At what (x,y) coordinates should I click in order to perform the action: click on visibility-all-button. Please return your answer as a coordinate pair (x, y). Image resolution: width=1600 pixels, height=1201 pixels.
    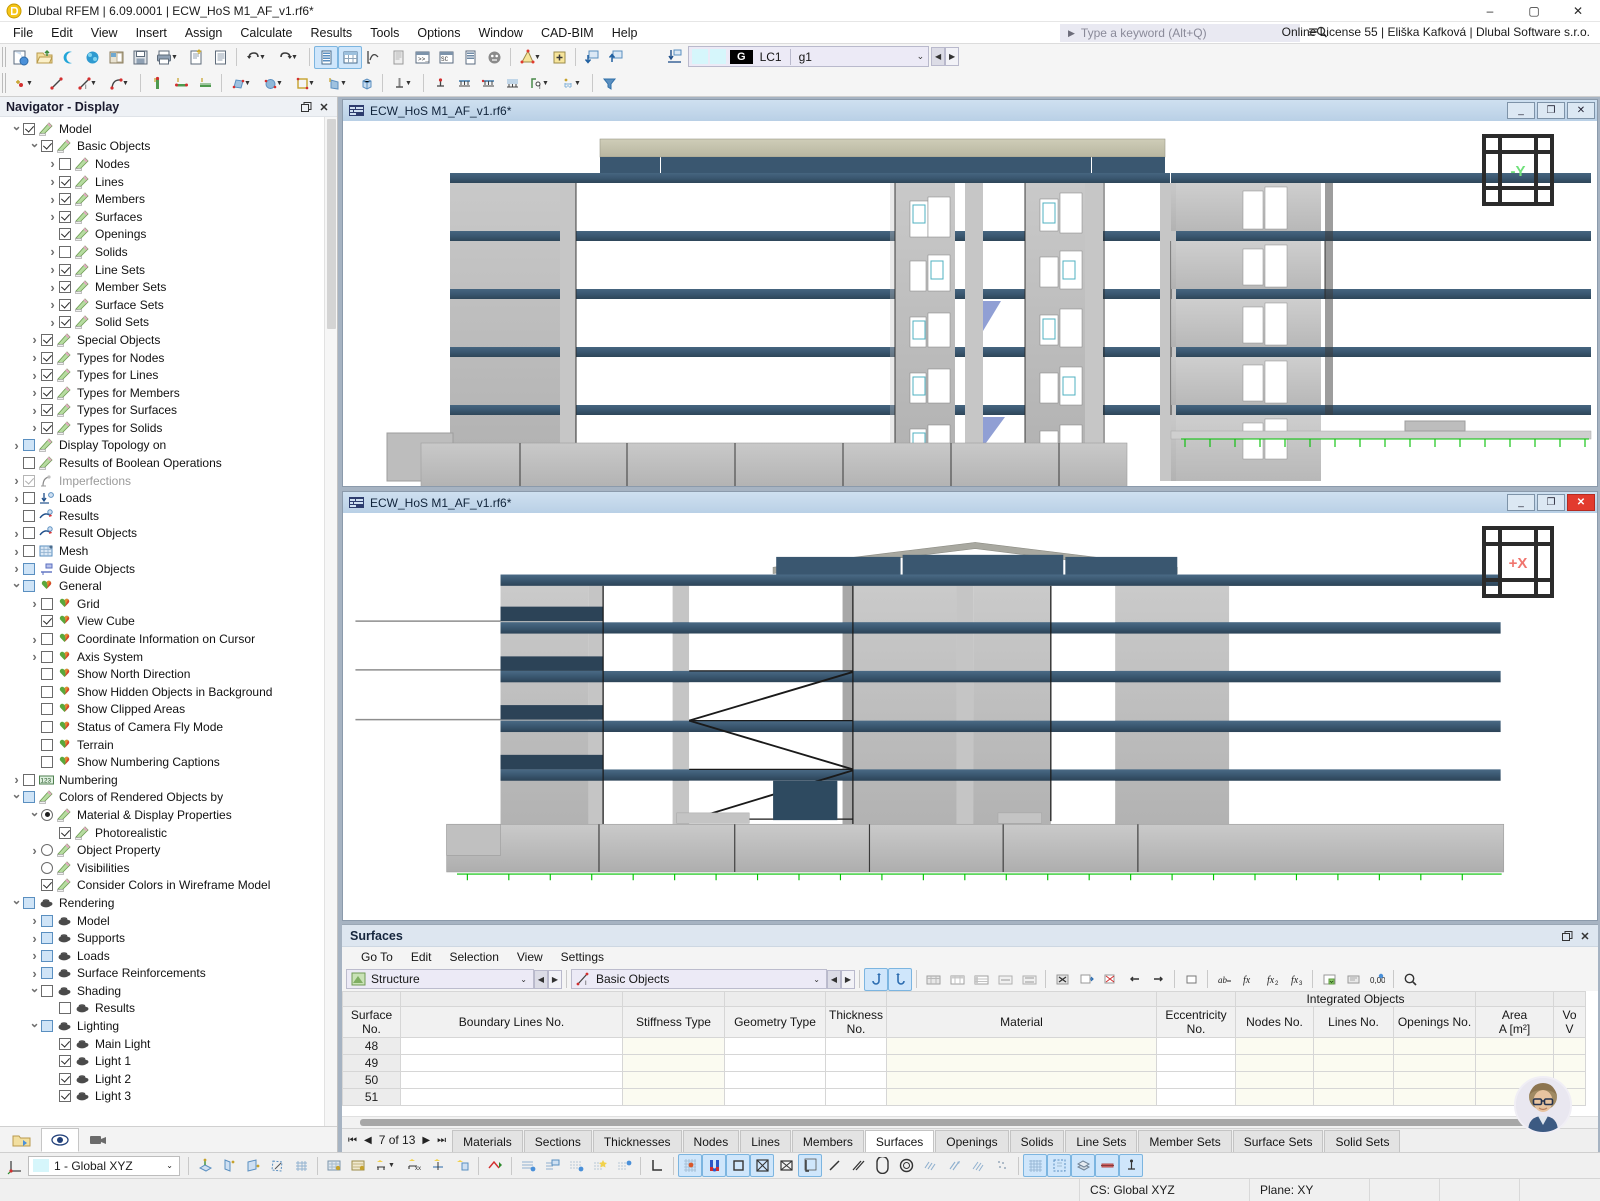
    Looking at the image, I should click on (528, 1165).